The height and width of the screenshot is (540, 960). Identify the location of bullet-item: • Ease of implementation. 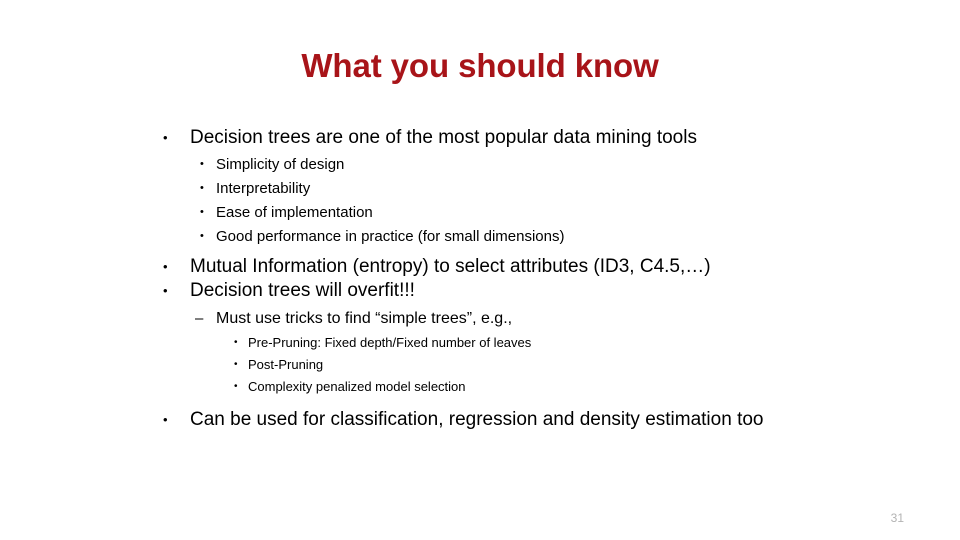
(480, 212).